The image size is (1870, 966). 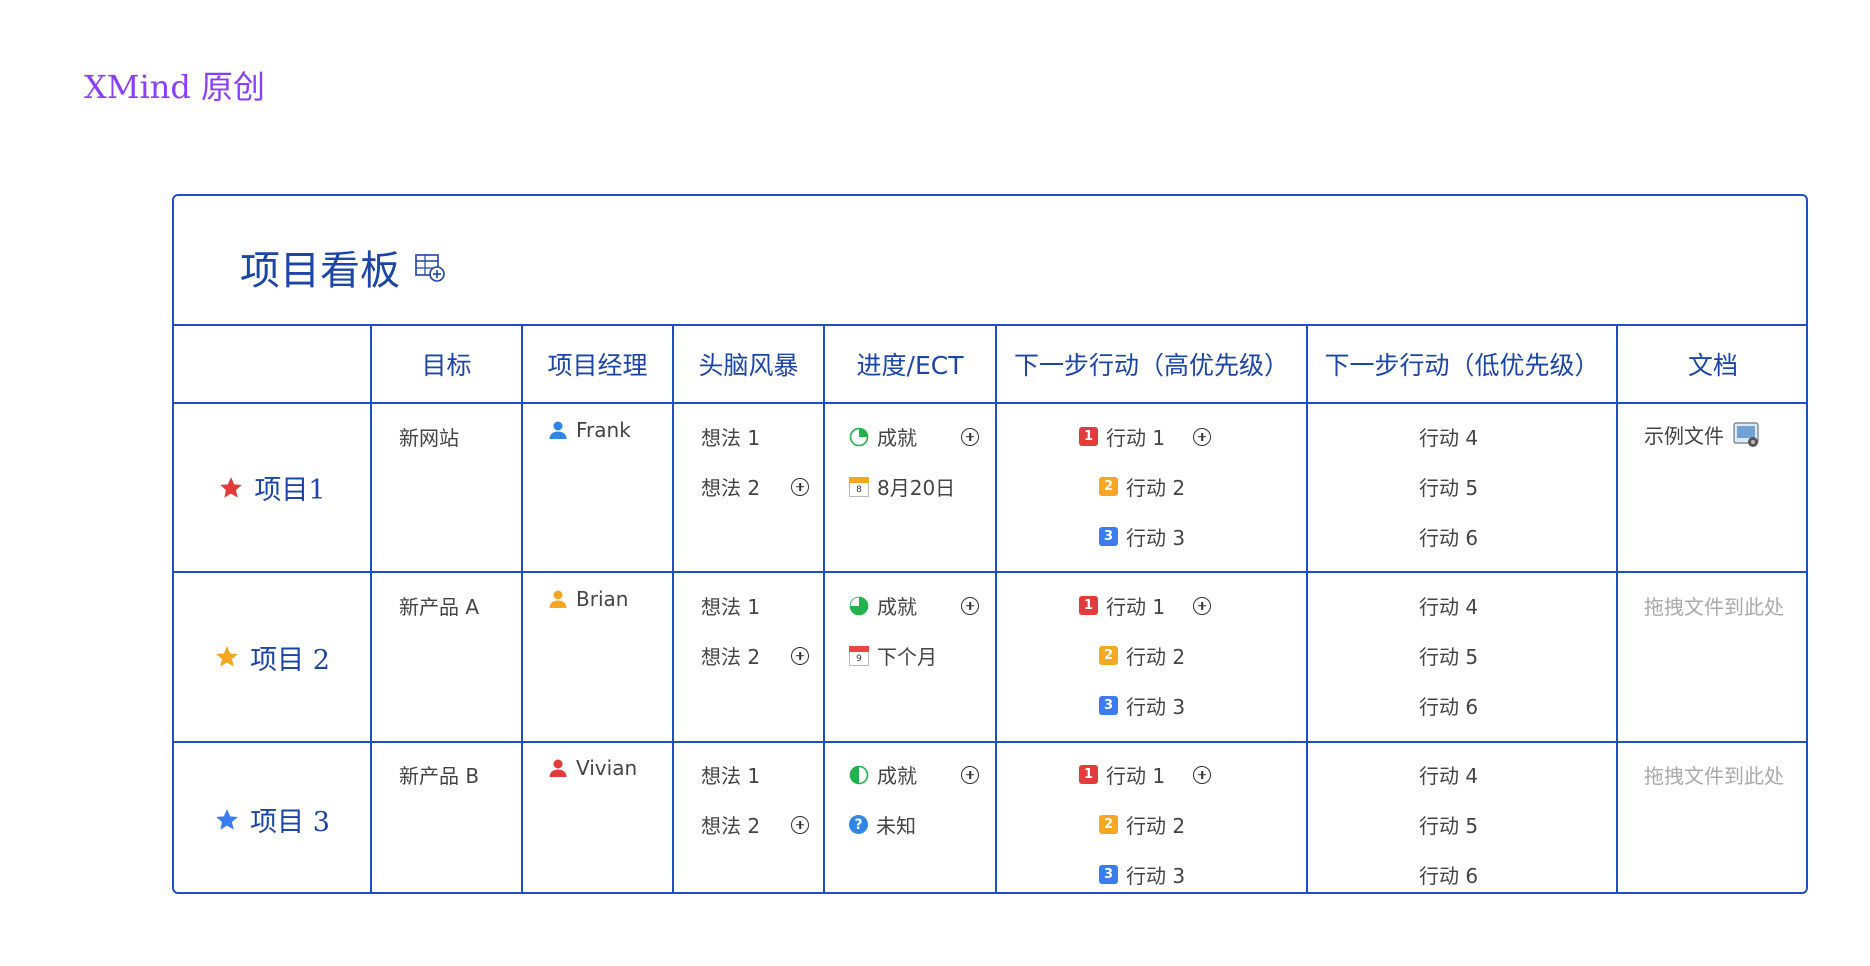 I want to click on manager-cell: Vivian, so click(x=592, y=768).